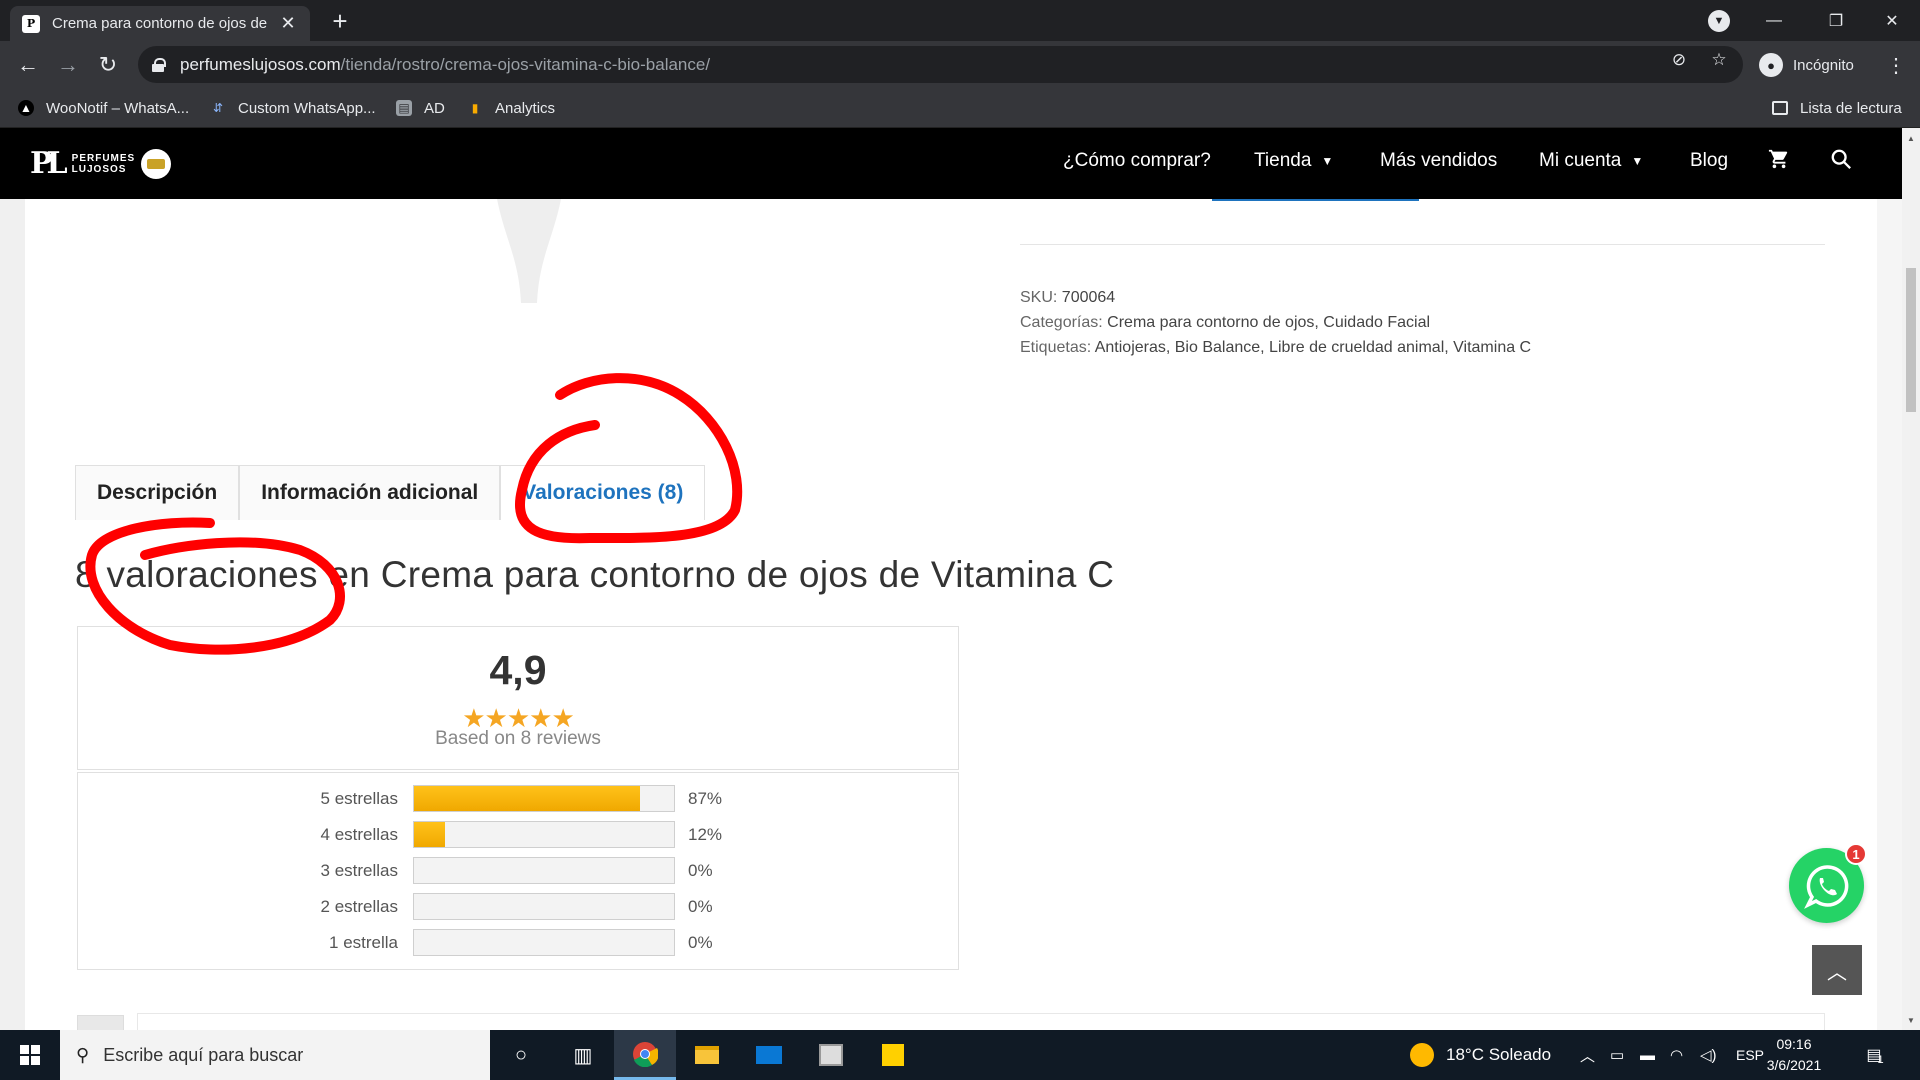 The height and width of the screenshot is (1080, 1920). What do you see at coordinates (157, 492) in the screenshot?
I see `tab-descripcion: Descripción` at bounding box center [157, 492].